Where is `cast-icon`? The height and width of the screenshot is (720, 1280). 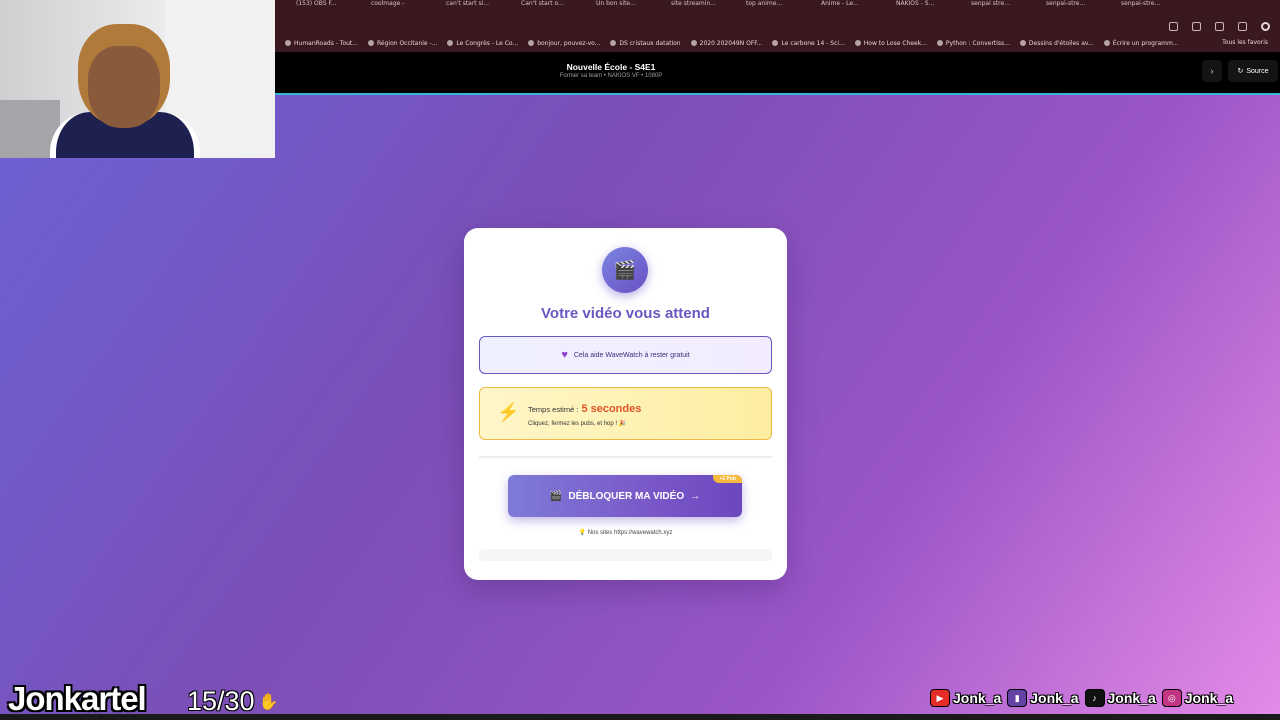 cast-icon is located at coordinates (1173, 26).